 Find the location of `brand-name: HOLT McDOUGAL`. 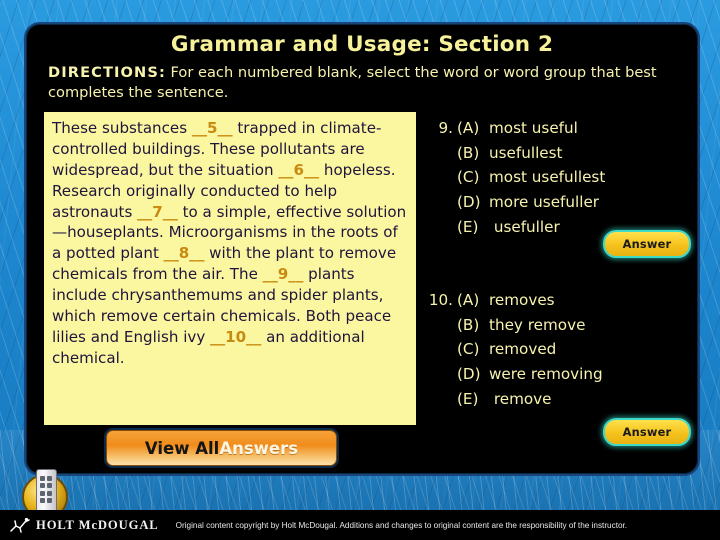

brand-name: HOLT McDOUGAL is located at coordinates (97, 524).